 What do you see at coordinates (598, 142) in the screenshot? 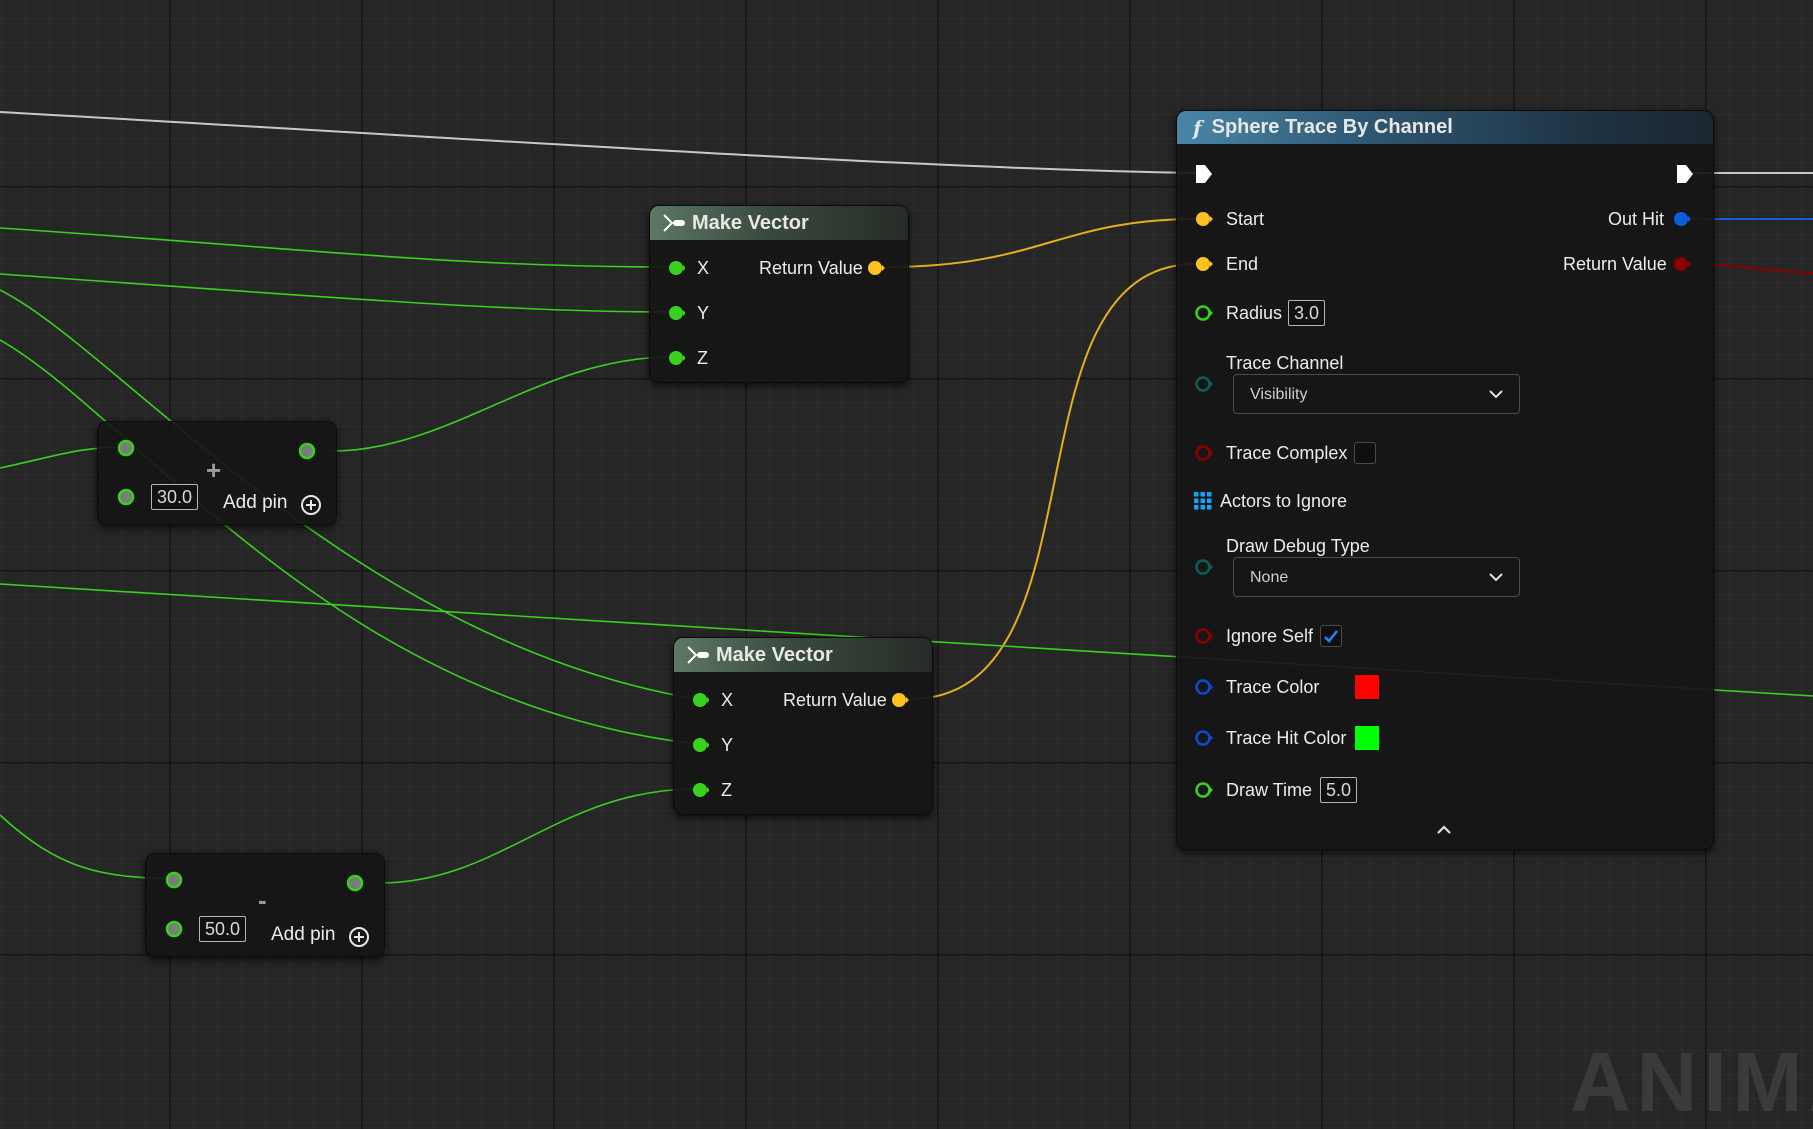
I see `exec-wire-in` at bounding box center [598, 142].